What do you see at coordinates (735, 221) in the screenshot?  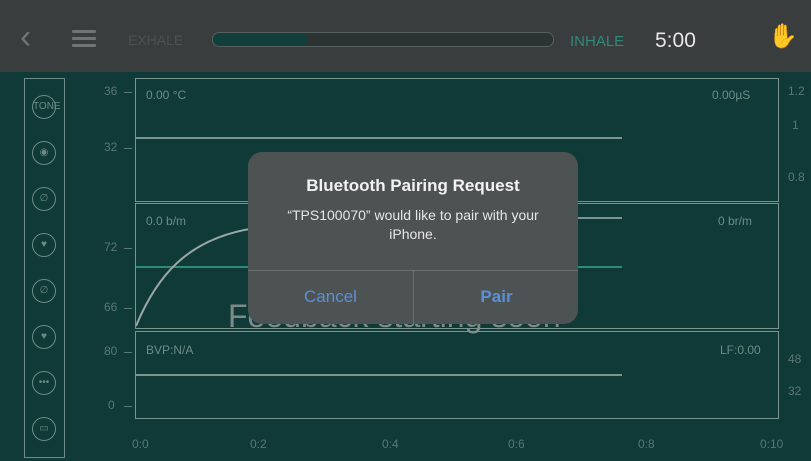 I see `breath-rate-right-value: 0 br/m` at bounding box center [735, 221].